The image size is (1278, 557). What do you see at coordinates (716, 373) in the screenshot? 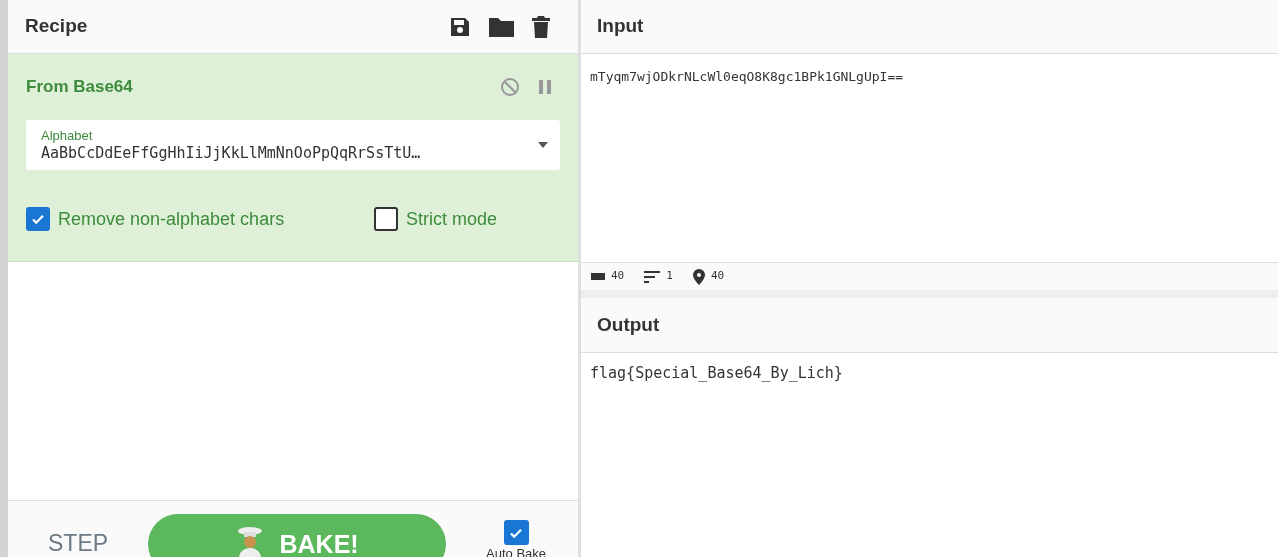
I see `output-text: flag{Special_Base64_By_Lich}` at bounding box center [716, 373].